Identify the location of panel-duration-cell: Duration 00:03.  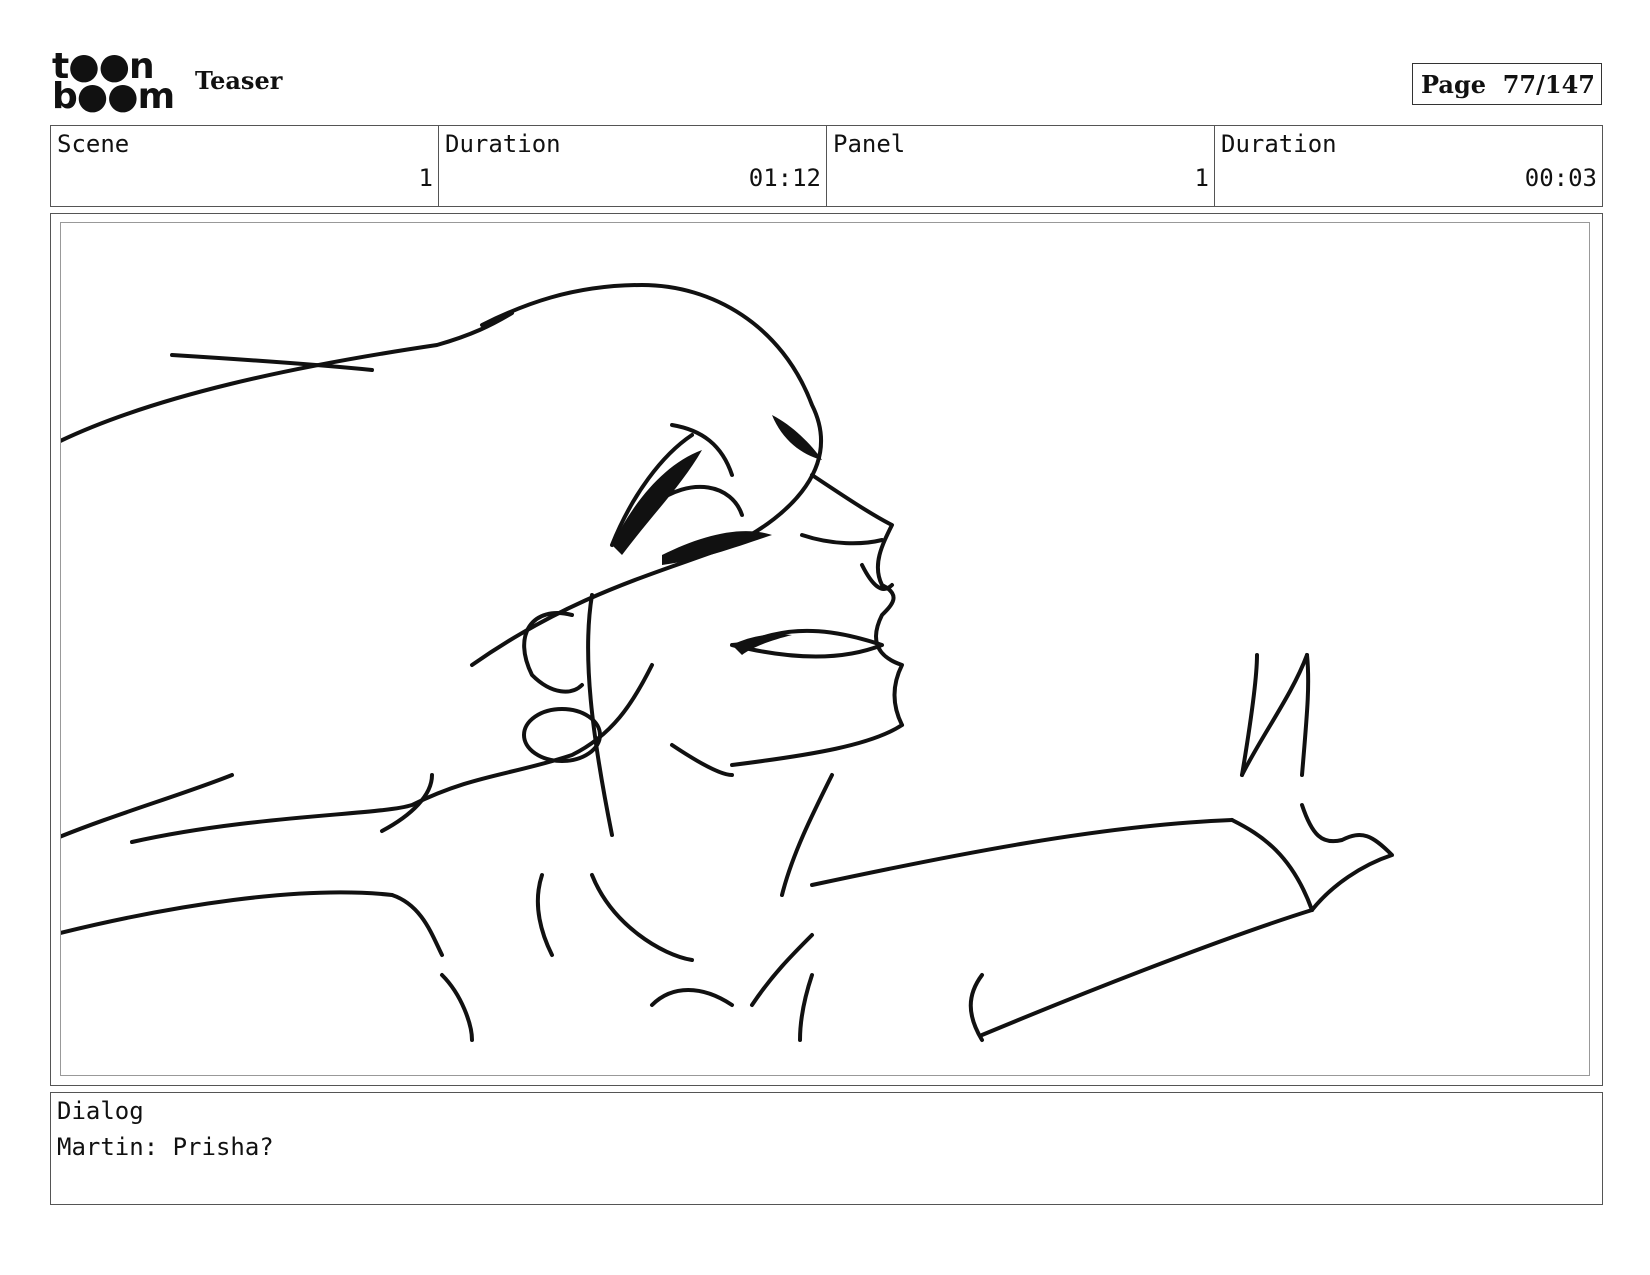
(1408, 166).